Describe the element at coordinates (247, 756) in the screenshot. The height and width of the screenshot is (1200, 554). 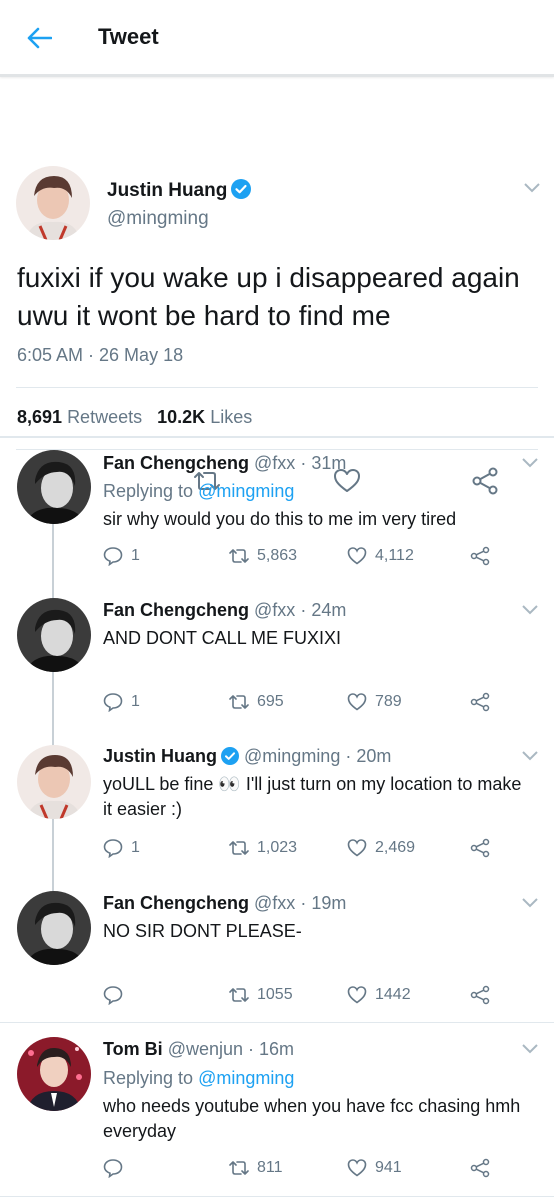
I see `reply-author: Justin Huang @mingming · 20m` at that location.